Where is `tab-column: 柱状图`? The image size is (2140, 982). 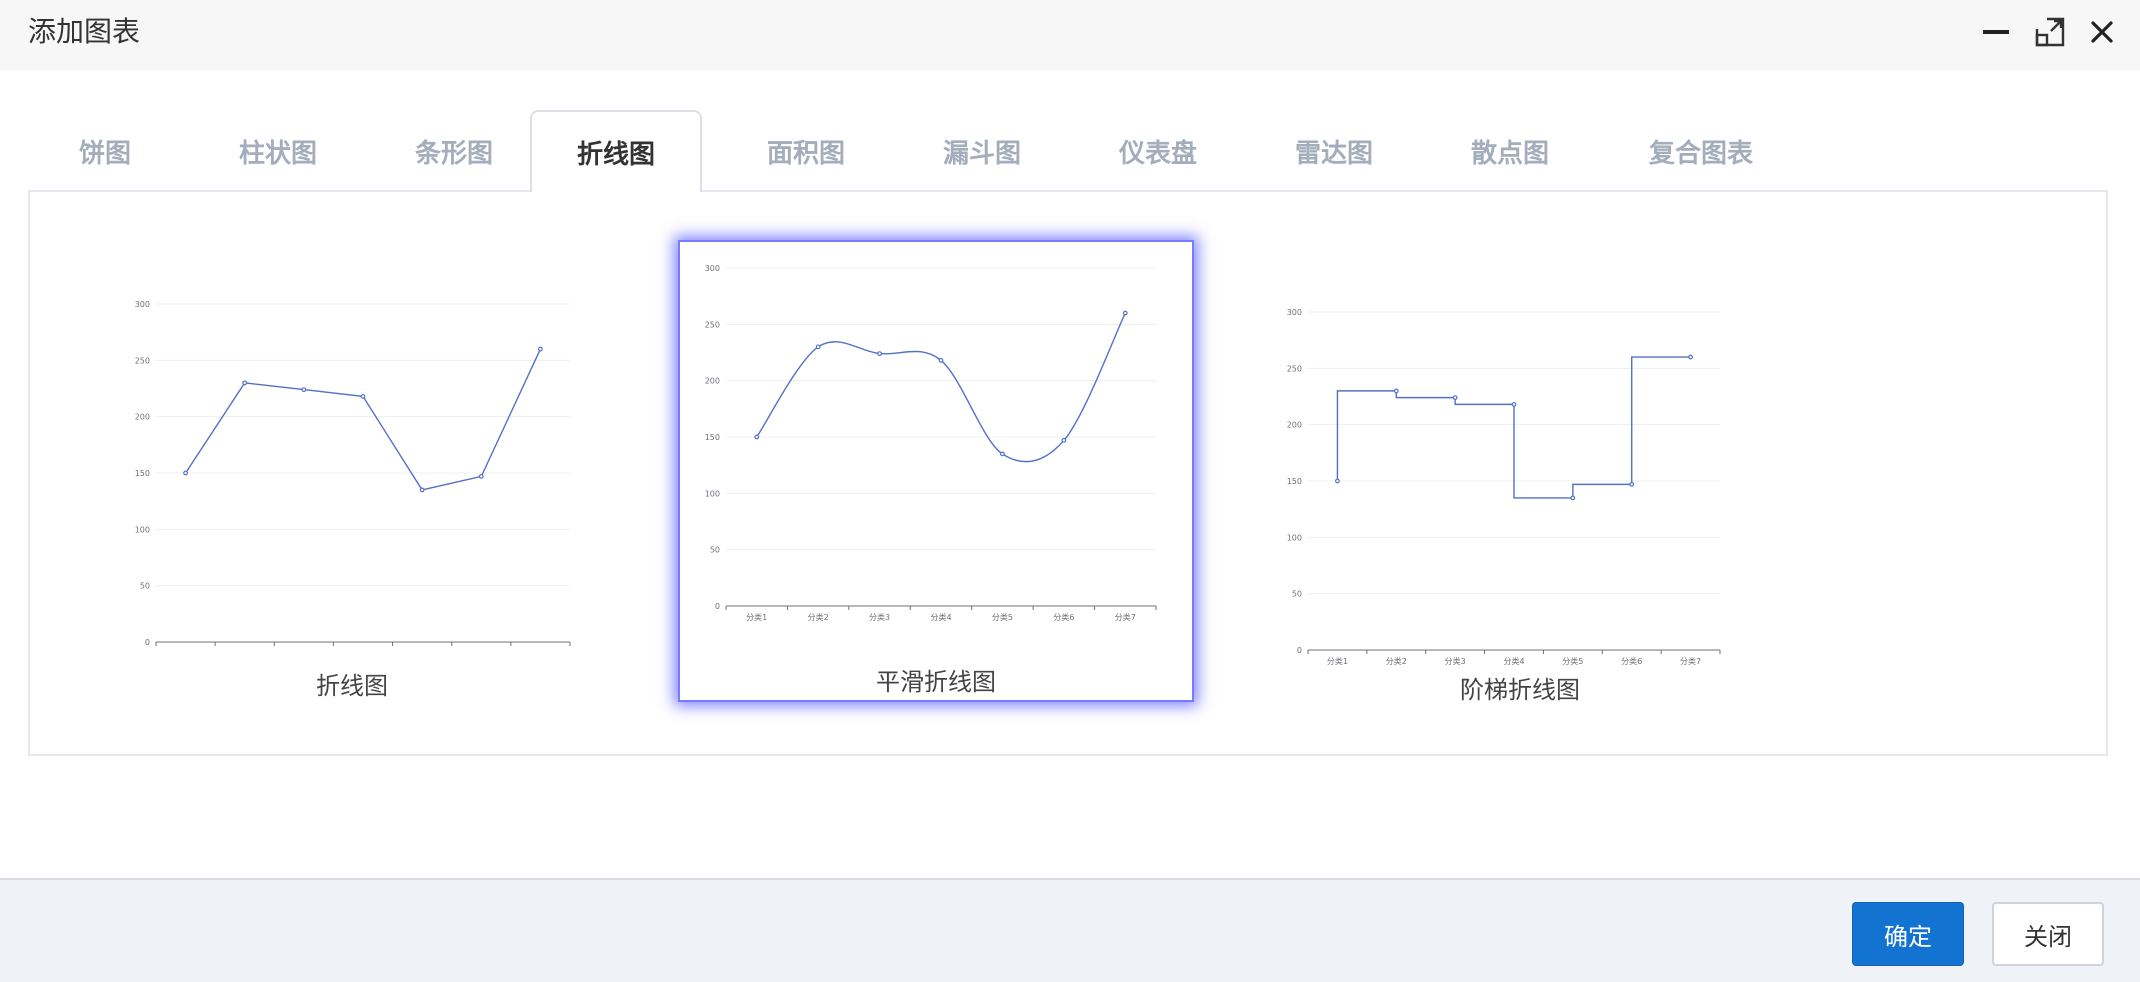 tab-column: 柱状图 is located at coordinates (278, 151).